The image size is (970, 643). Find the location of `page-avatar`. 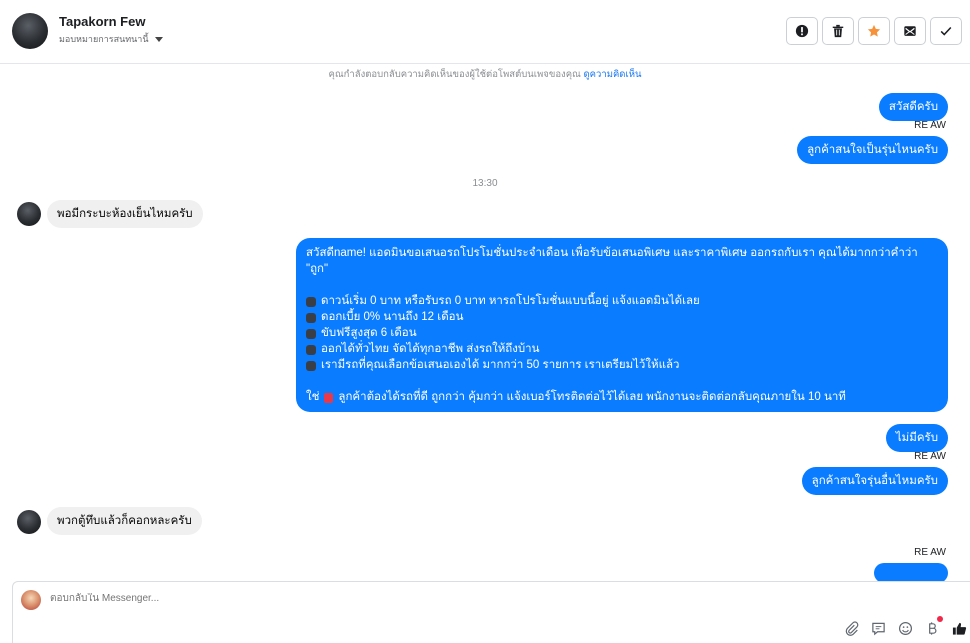

page-avatar is located at coordinates (31, 600).